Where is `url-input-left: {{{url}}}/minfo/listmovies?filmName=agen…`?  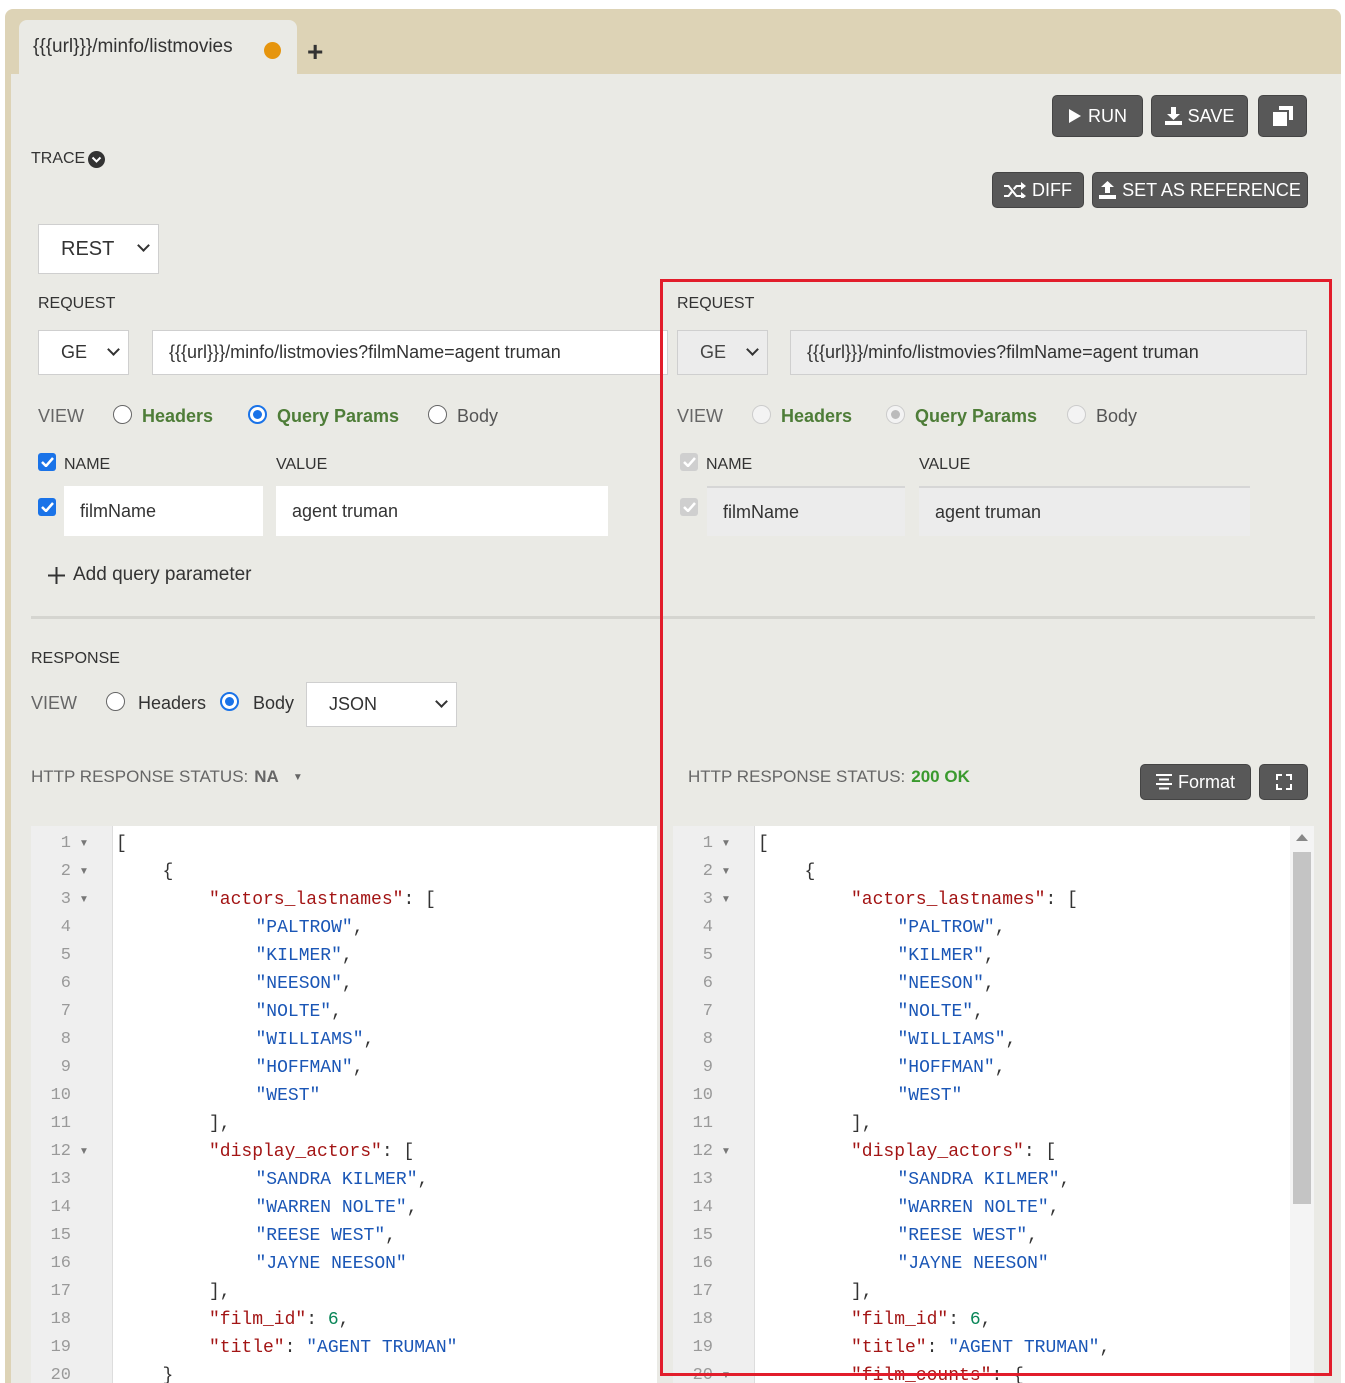 url-input-left: {{{url}}}/minfo/listmovies?filmName=agen… is located at coordinates (410, 352).